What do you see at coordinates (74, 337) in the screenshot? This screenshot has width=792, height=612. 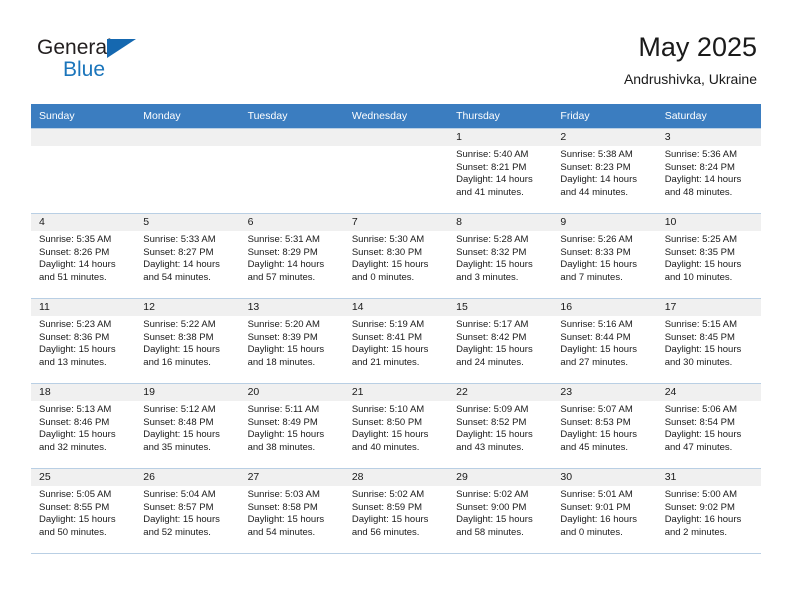 I see `sunset-text: Sunset: 8:36 PM` at bounding box center [74, 337].